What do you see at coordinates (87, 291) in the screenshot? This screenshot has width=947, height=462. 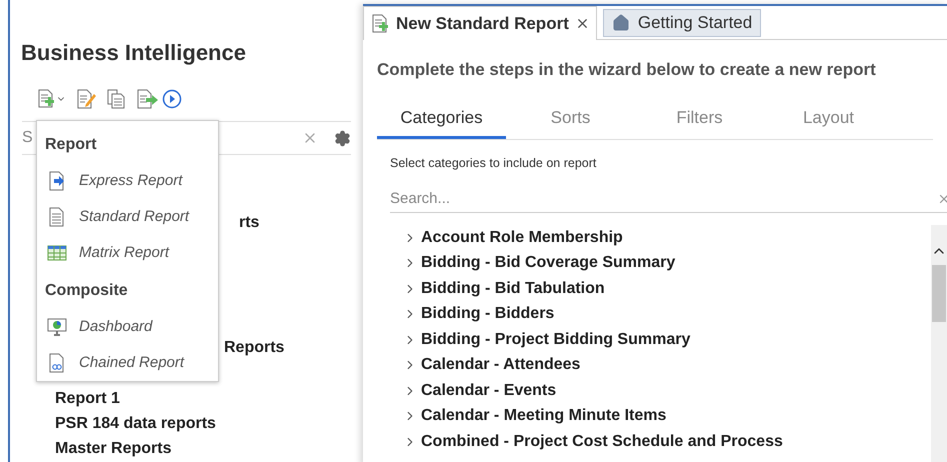 I see `menu-heading: Composite` at bounding box center [87, 291].